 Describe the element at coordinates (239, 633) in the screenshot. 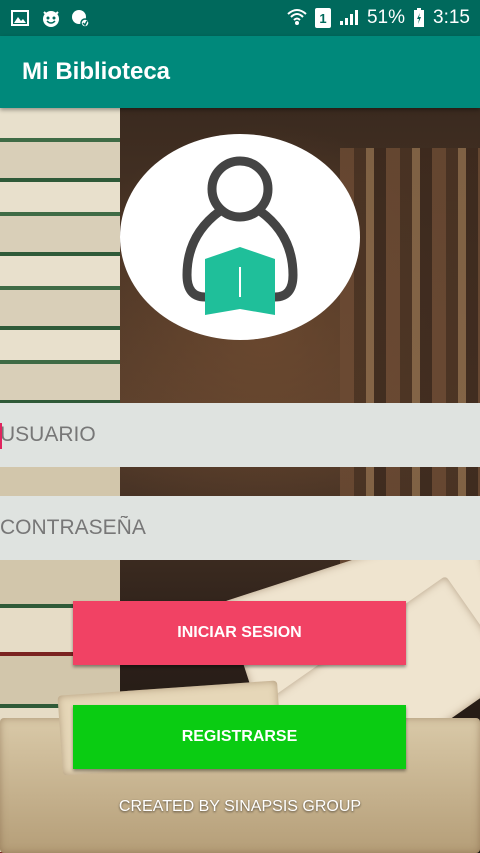

I see `login-button: INICIAR SESION` at that location.